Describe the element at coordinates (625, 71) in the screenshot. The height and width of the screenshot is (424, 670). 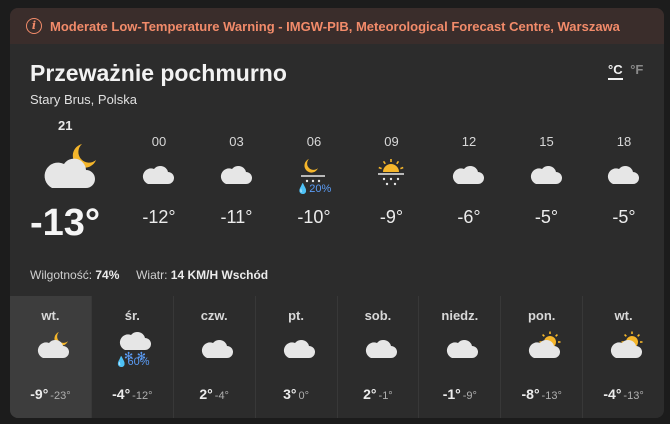
I see `unit-toggle: °C °F` at that location.